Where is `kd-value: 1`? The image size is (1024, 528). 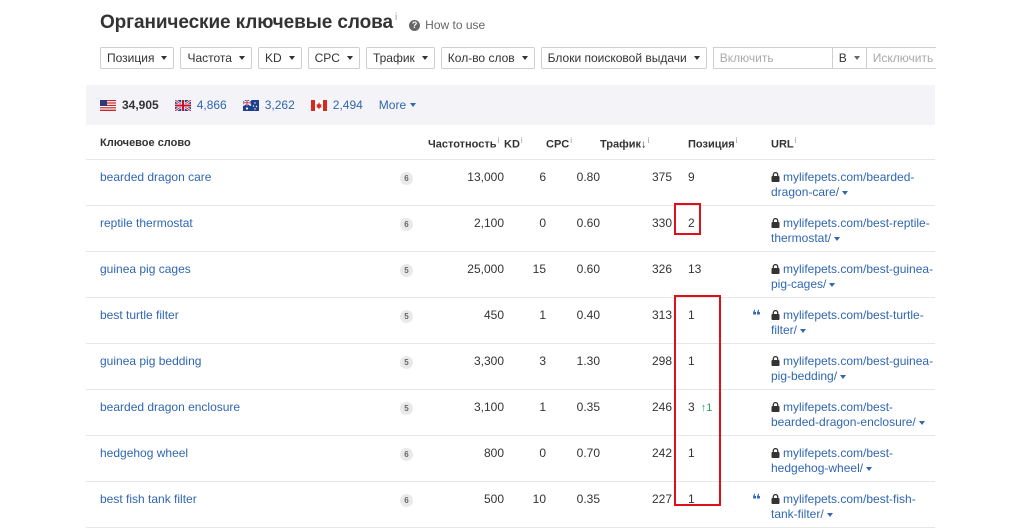
kd-value: 1 is located at coordinates (542, 407).